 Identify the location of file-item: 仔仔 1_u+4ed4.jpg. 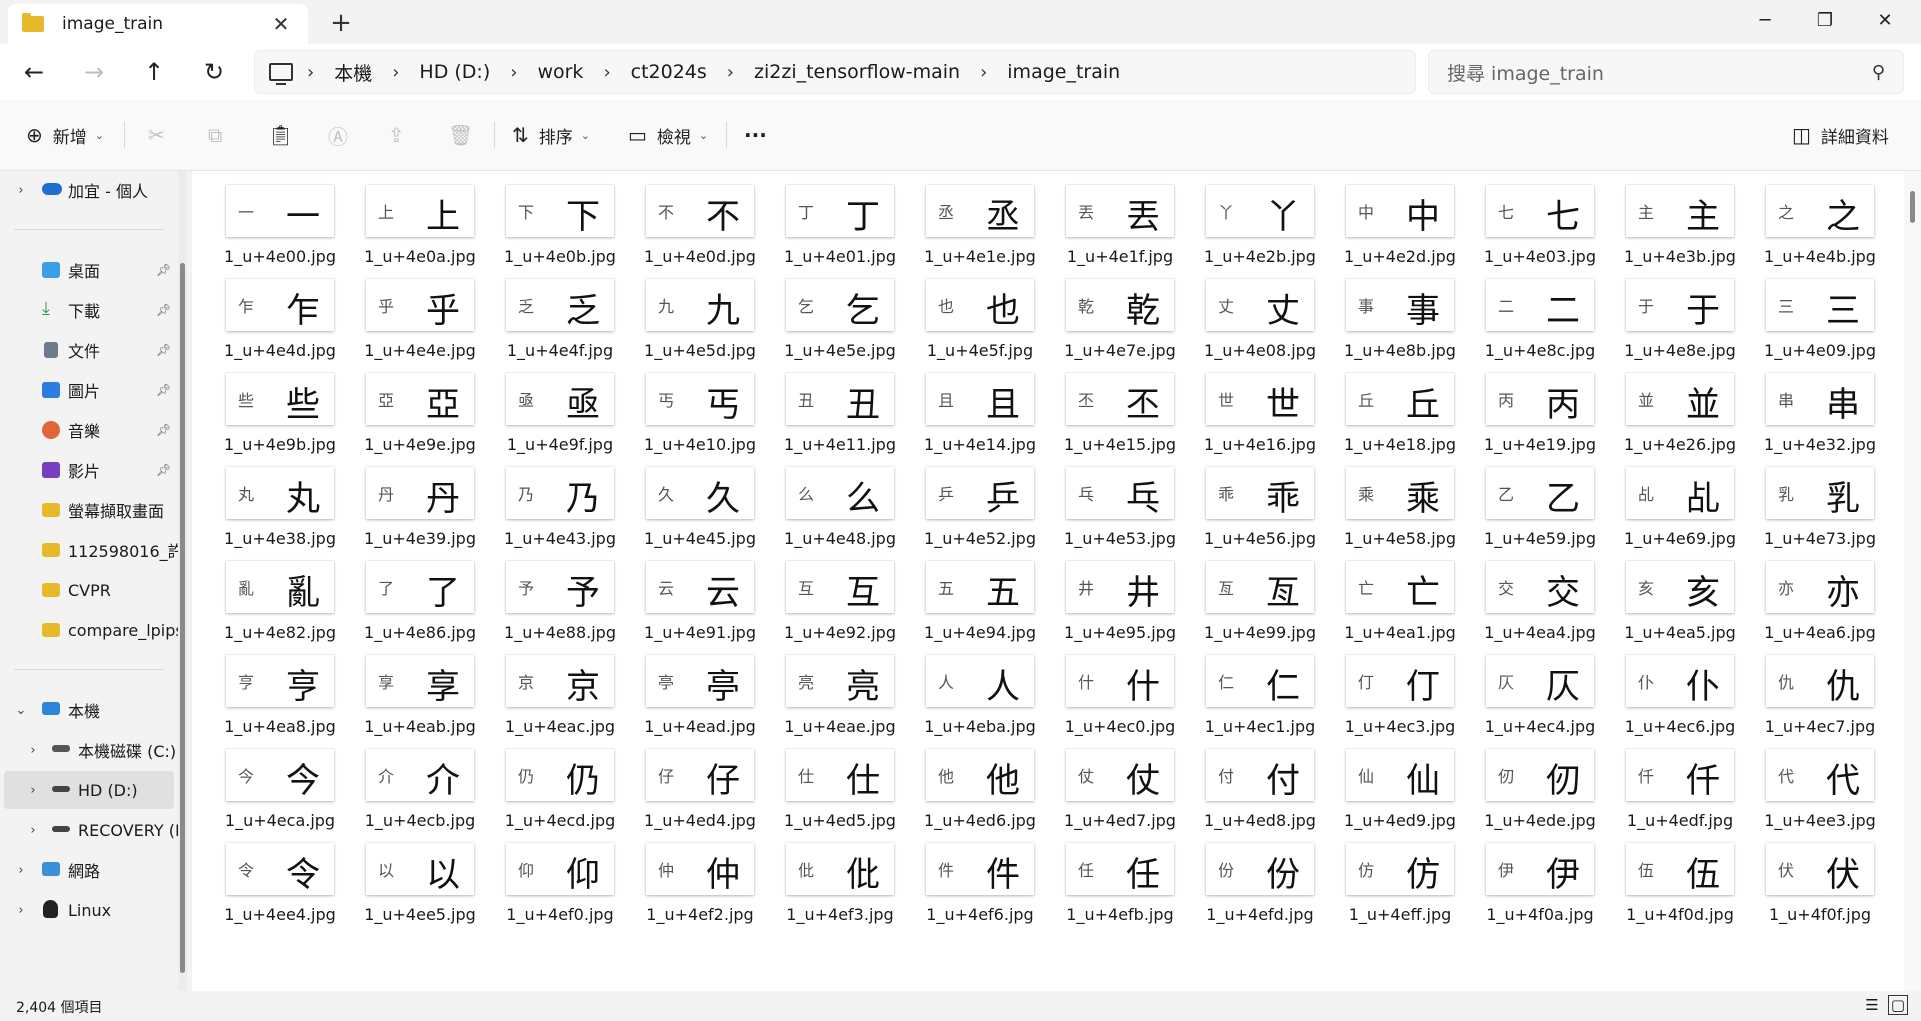
(710, 796).